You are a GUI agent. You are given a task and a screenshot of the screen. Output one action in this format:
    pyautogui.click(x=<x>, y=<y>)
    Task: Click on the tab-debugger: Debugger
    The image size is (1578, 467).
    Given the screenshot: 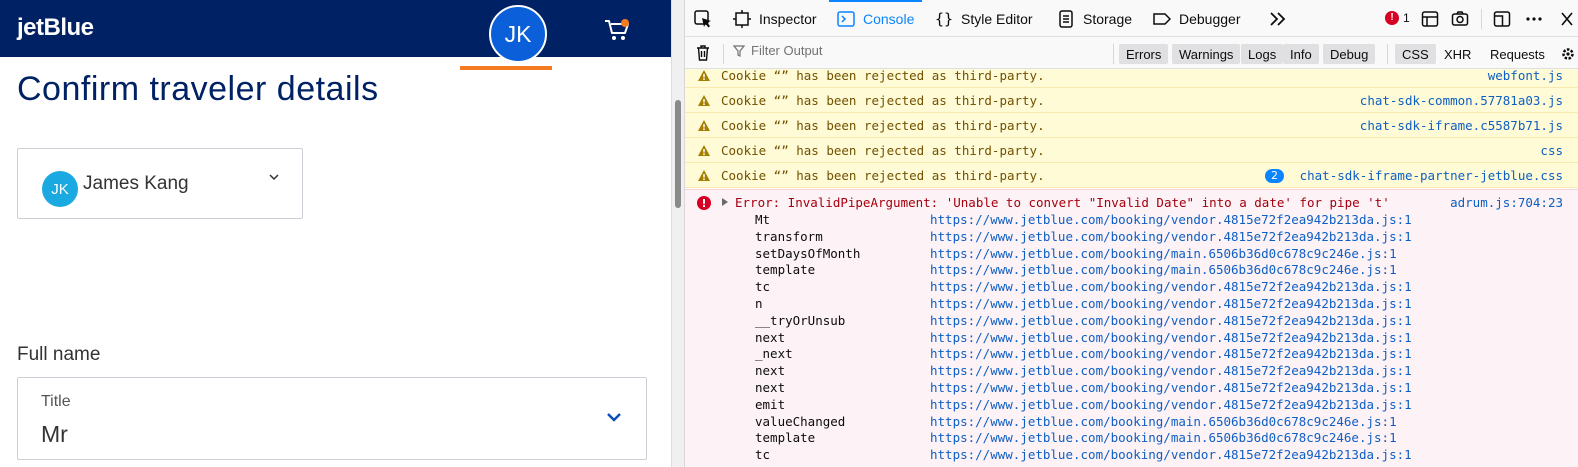 What is the action you would take?
    pyautogui.click(x=1197, y=18)
    